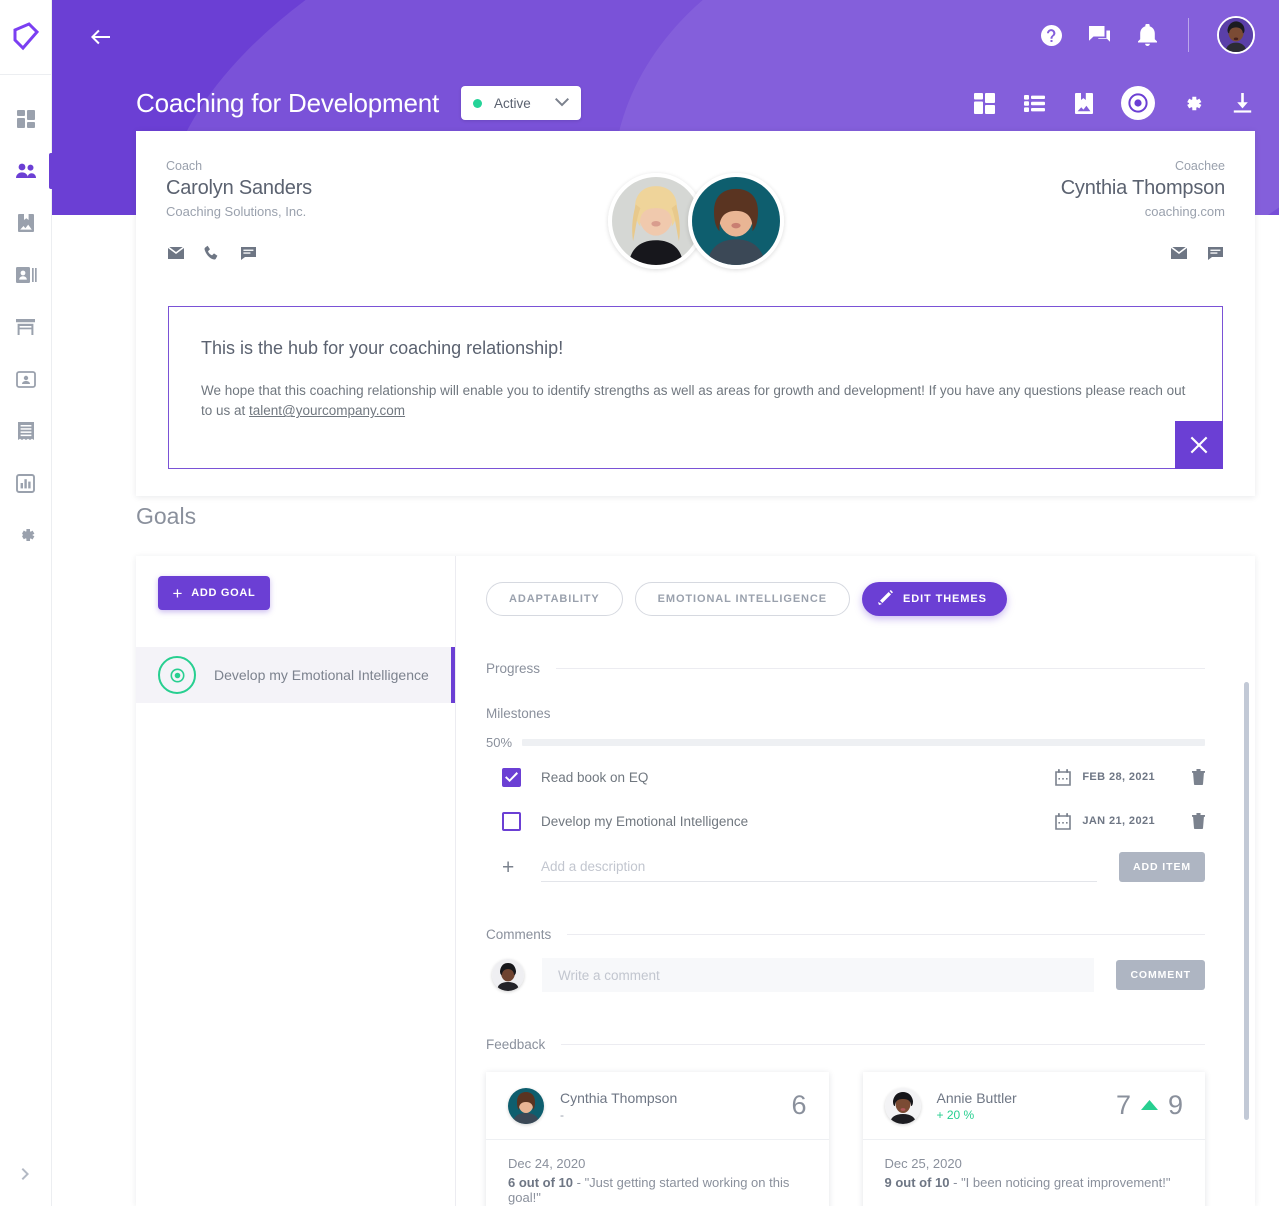  Describe the element at coordinates (1160, 975) in the screenshot. I see `comment-button: COMMENT` at that location.